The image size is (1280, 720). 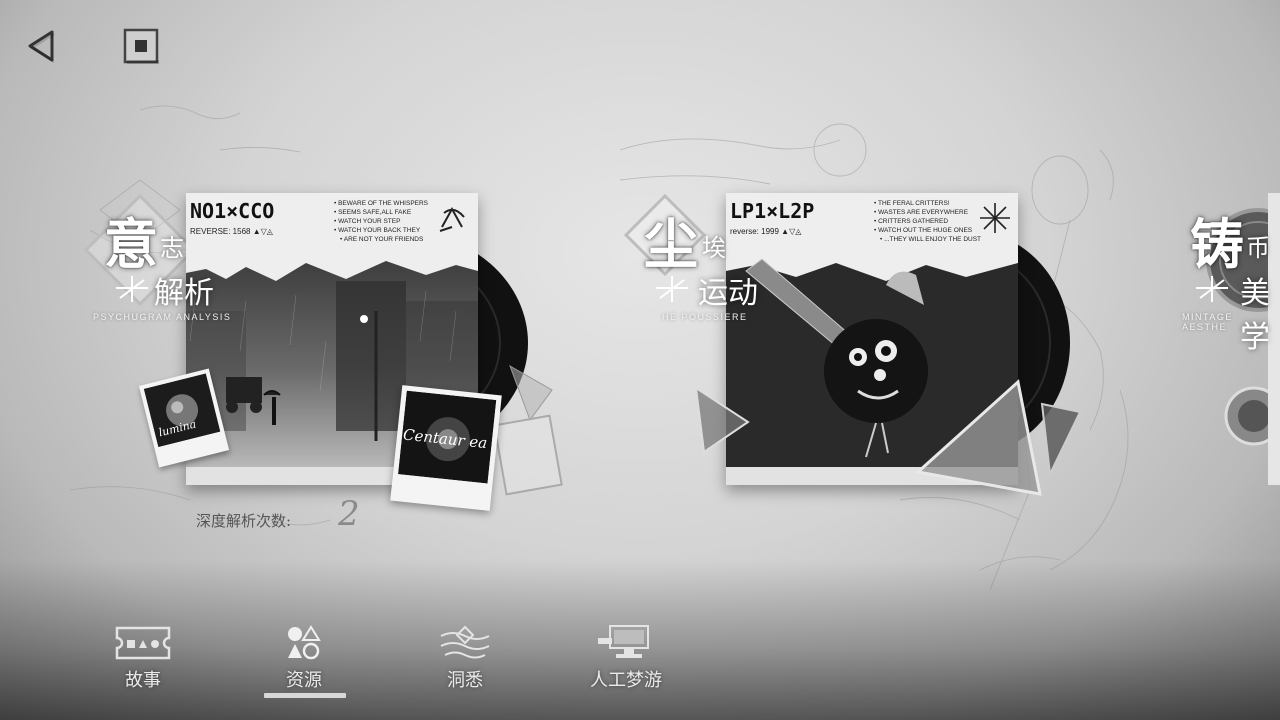 I want to click on nav-active-indicator, so click(x=305, y=695).